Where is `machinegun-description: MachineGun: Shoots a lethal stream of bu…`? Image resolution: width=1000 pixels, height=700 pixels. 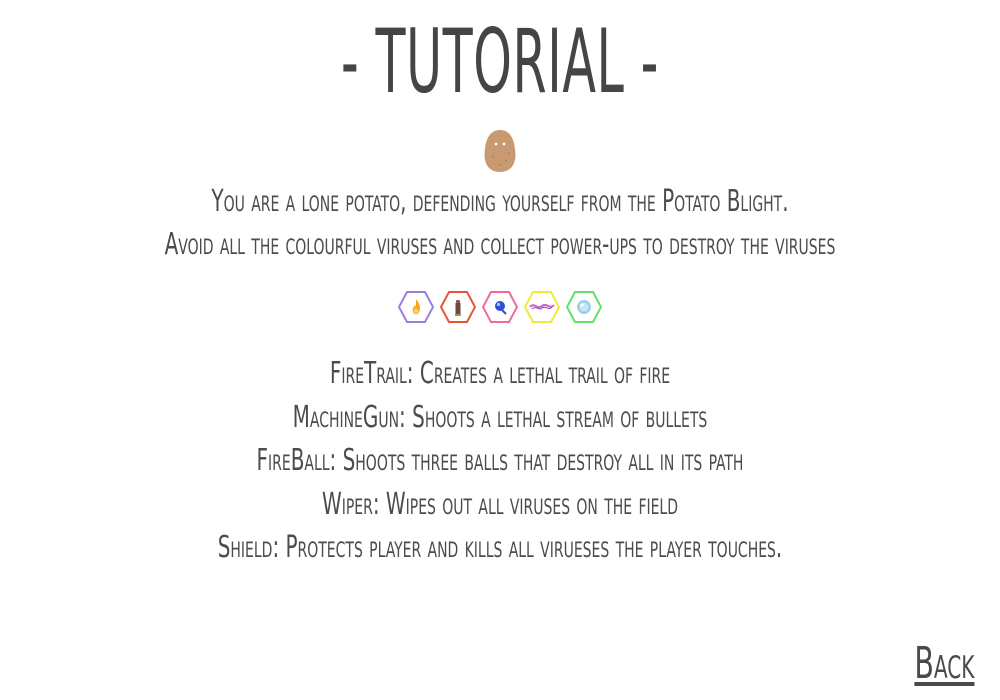 machinegun-description: MachineGun: Shoots a lethal stream of bu… is located at coordinates (500, 417).